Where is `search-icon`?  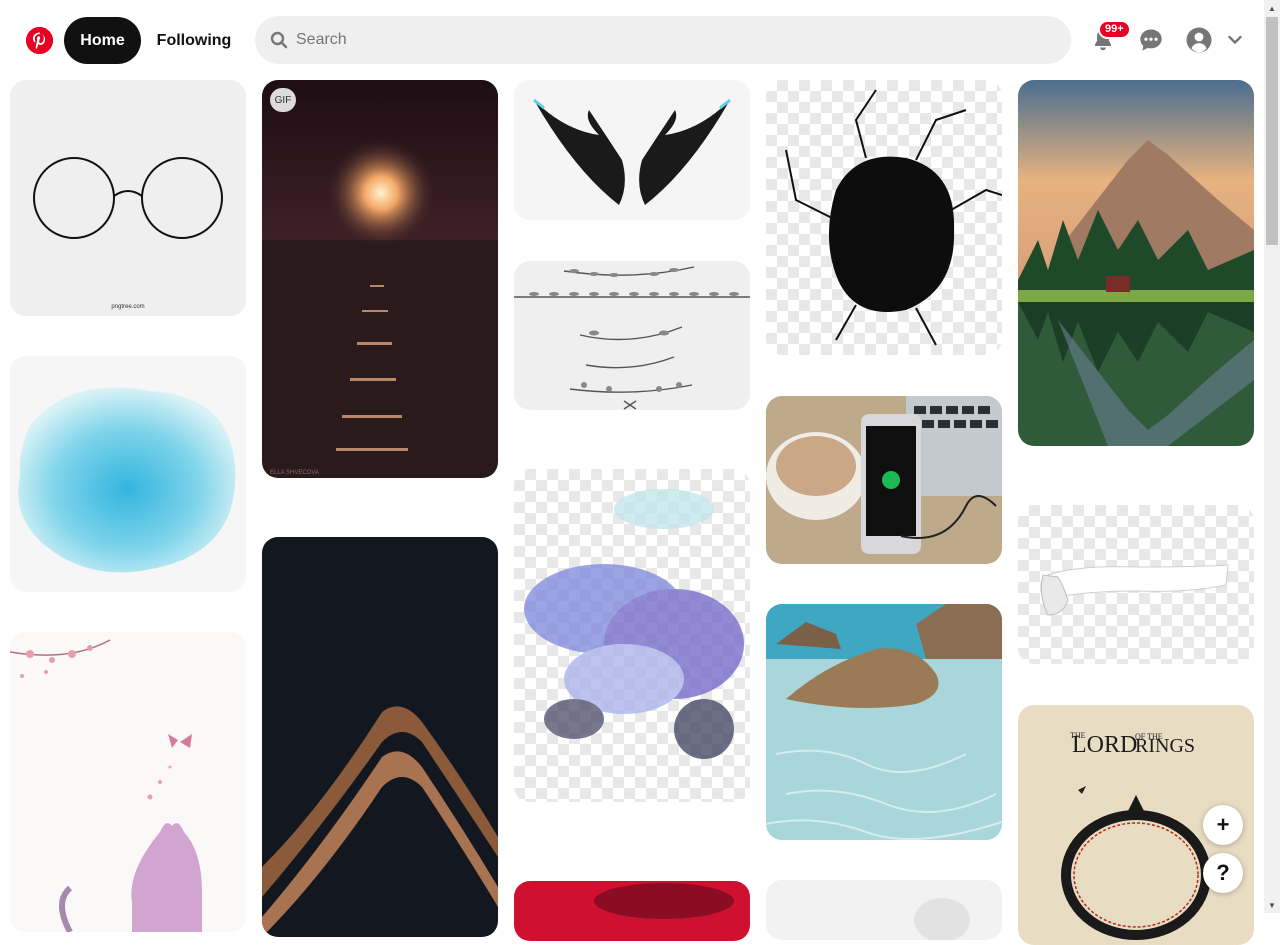 search-icon is located at coordinates (279, 40).